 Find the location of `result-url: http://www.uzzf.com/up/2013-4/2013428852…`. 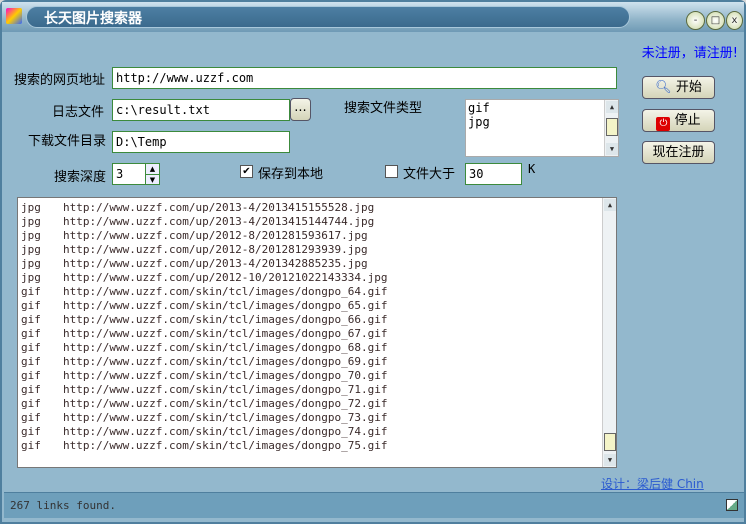

result-url: http://www.uzzf.com/up/2013-4/2013428852… is located at coordinates (215, 263).